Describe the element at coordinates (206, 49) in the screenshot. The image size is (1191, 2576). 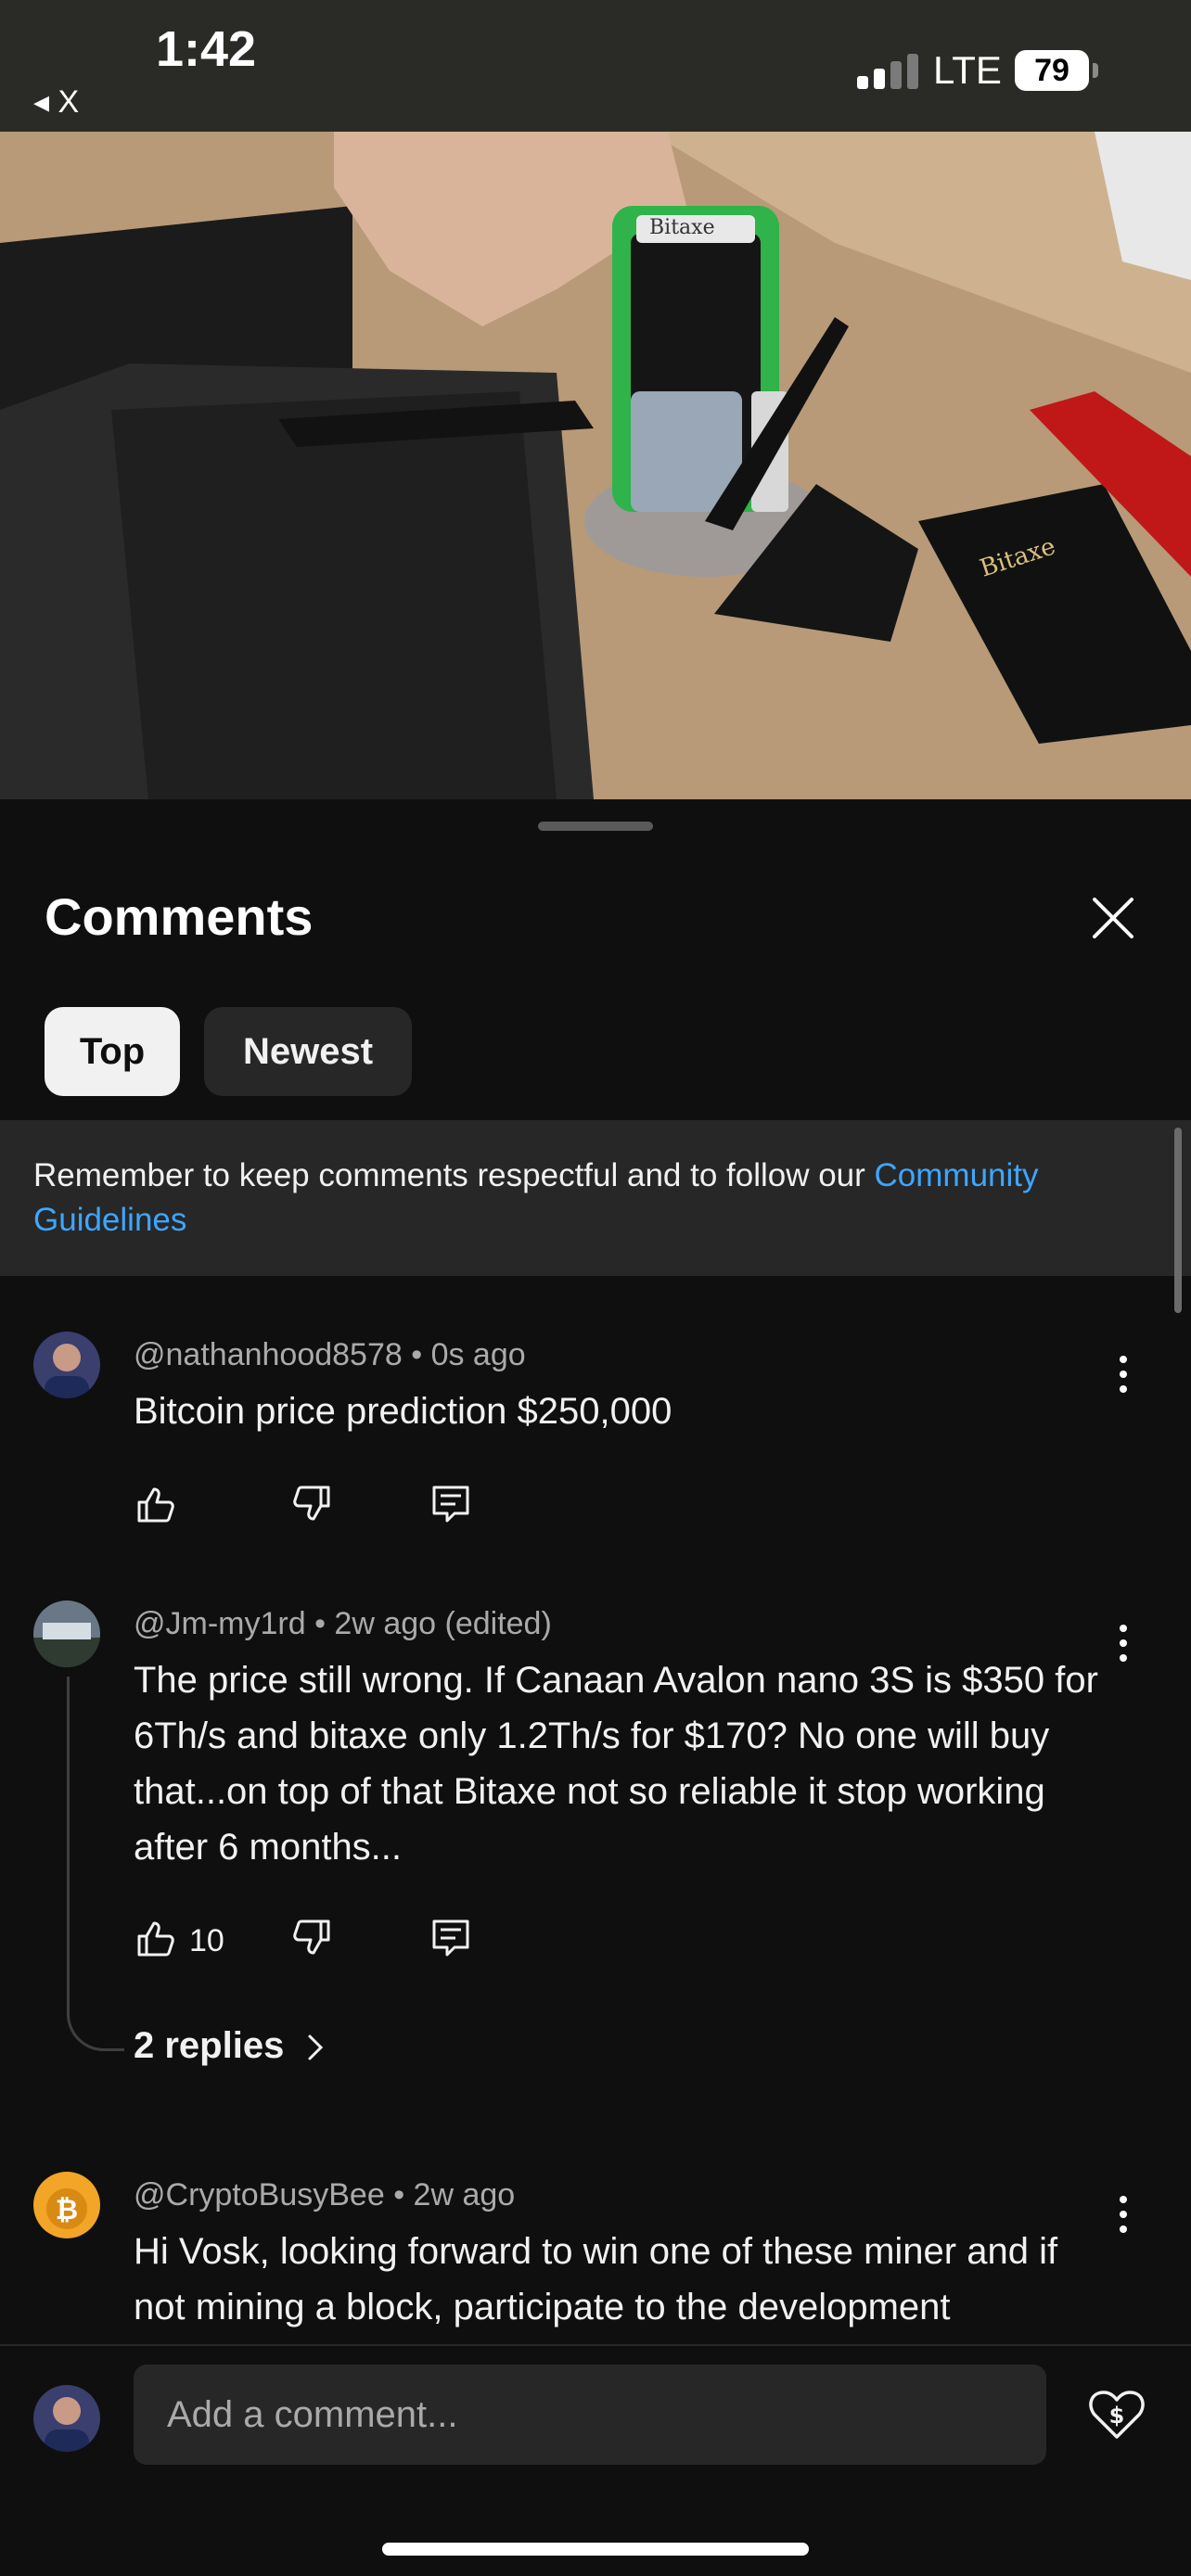
I see `status-time: 1:42` at that location.